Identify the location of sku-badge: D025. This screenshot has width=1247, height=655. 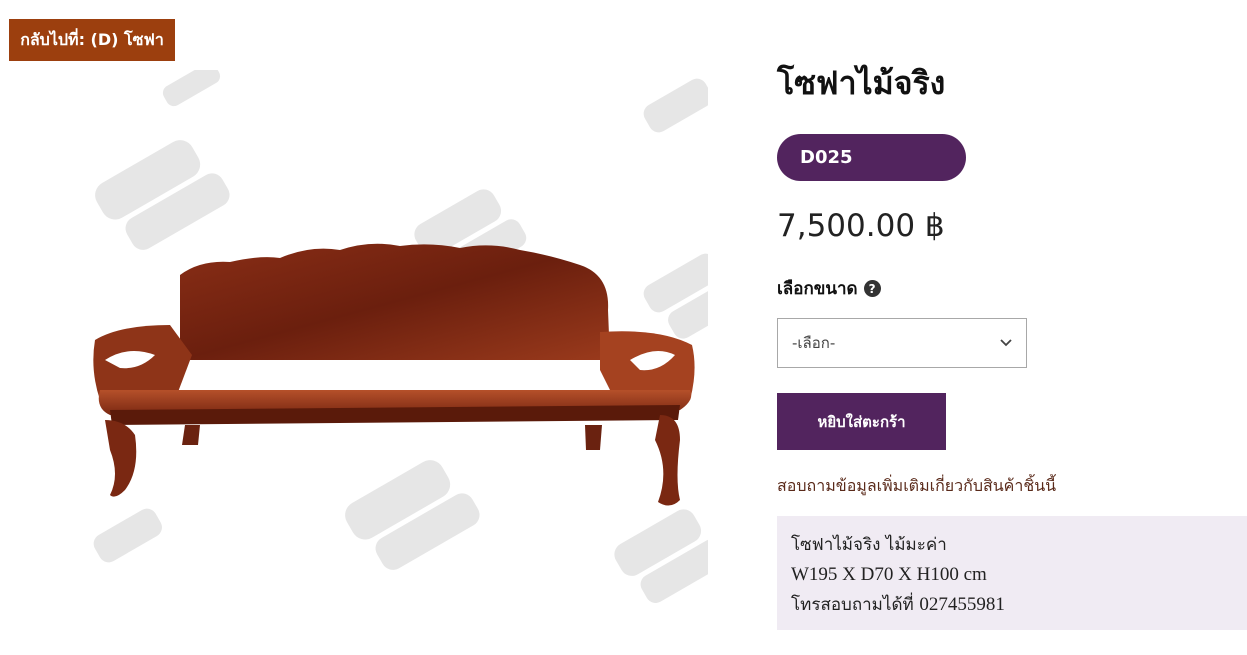
(871, 157).